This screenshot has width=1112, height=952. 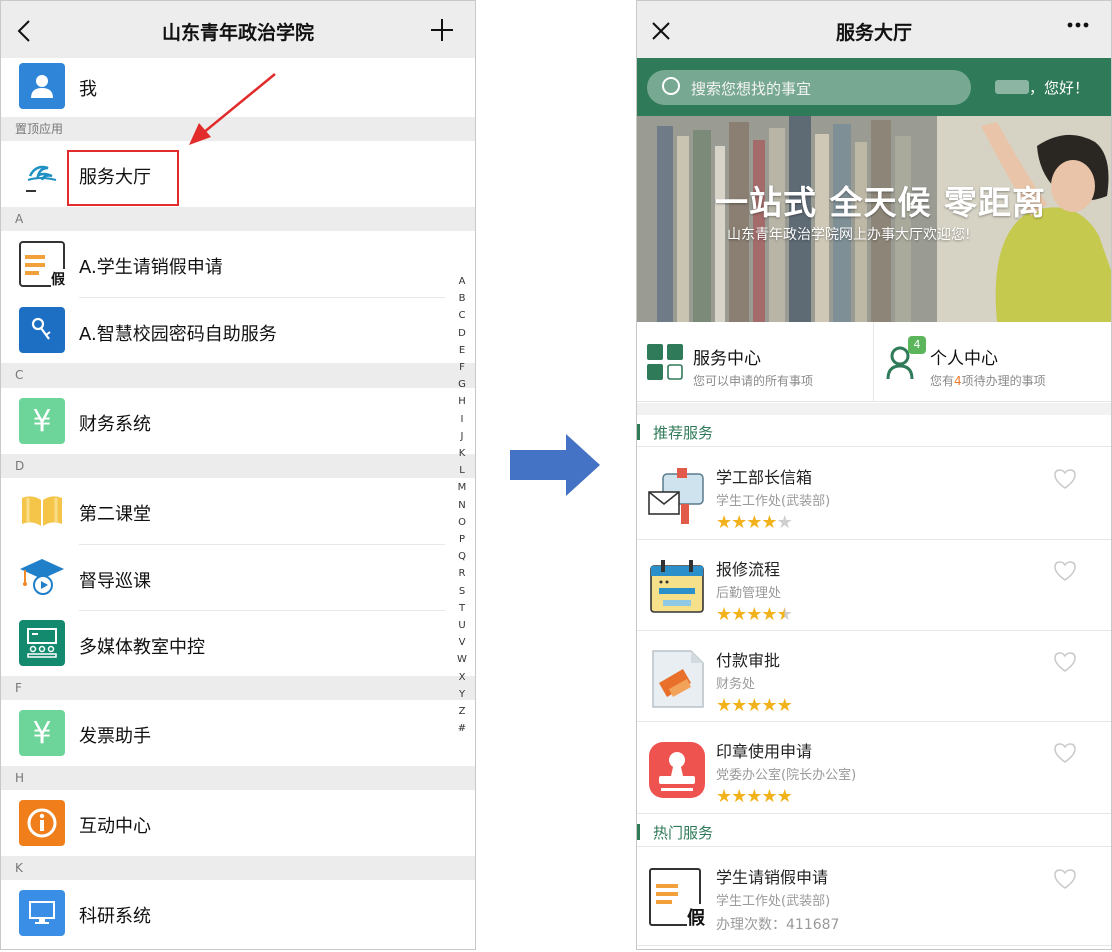 I want to click on service-name: 学工部长信箱, so click(x=764, y=477).